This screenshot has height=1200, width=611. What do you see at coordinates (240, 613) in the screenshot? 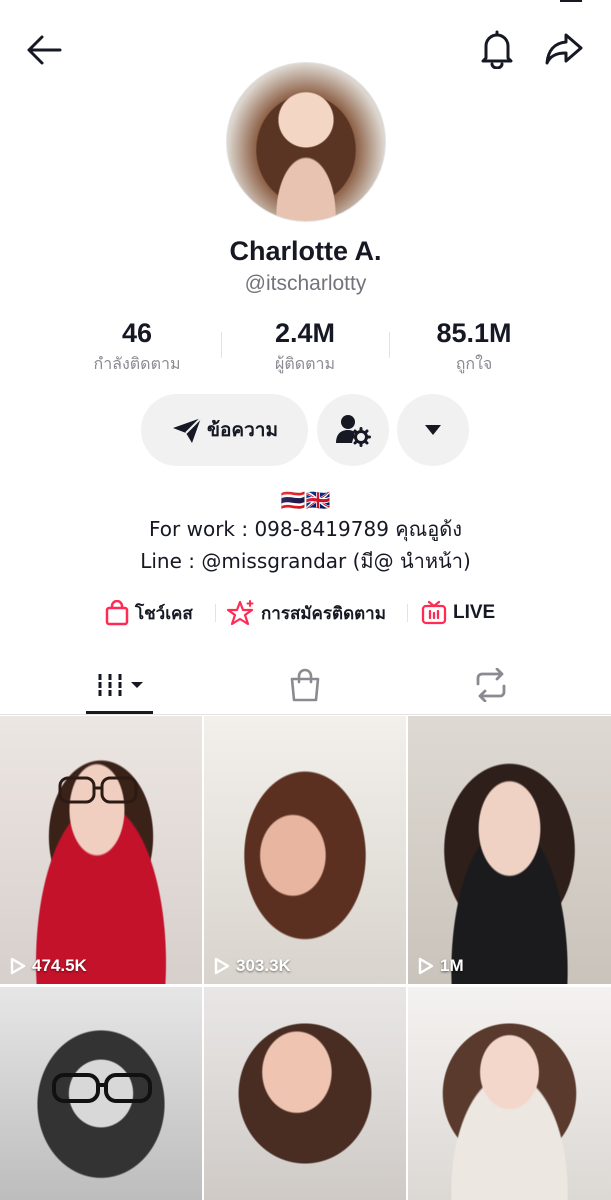
I see `star-sparkle-icon` at bounding box center [240, 613].